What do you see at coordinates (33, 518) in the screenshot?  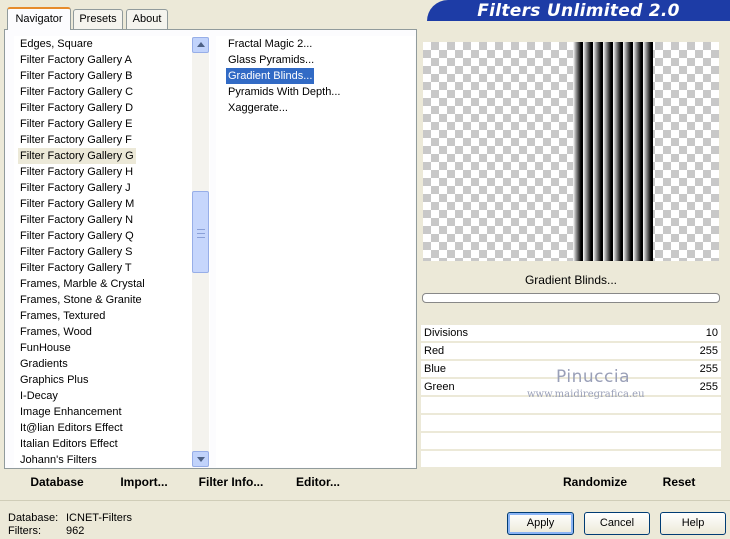 I see `database-label: Database:` at bounding box center [33, 518].